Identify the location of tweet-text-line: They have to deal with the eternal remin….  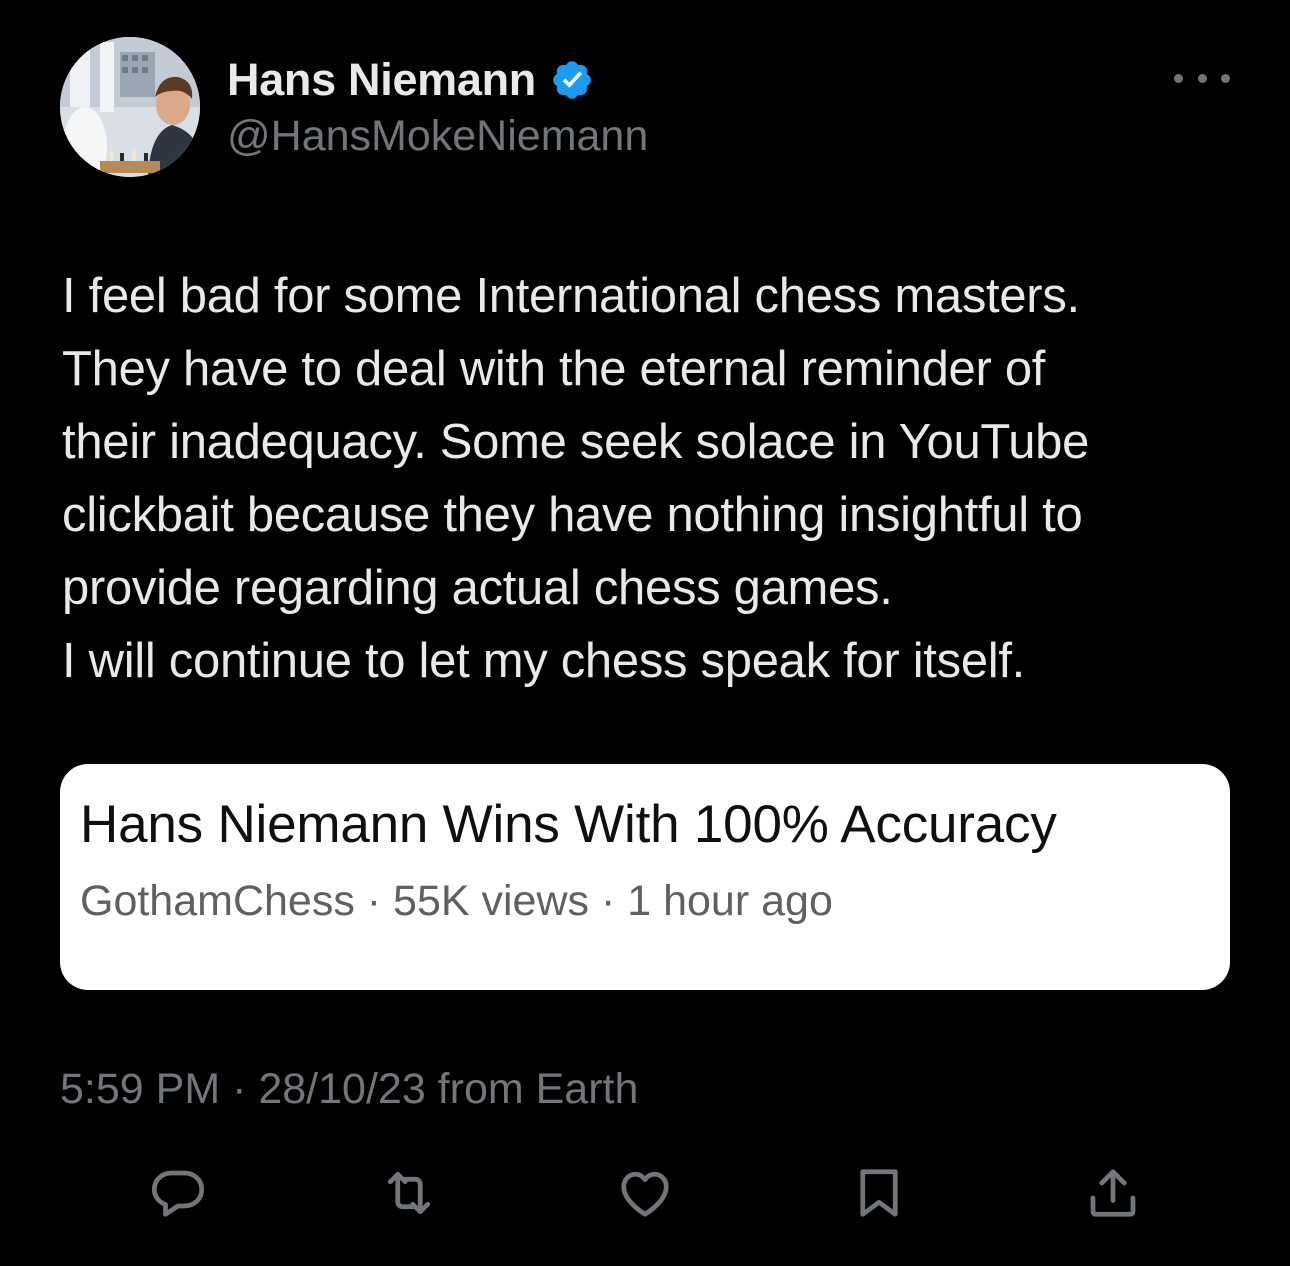
(554, 369).